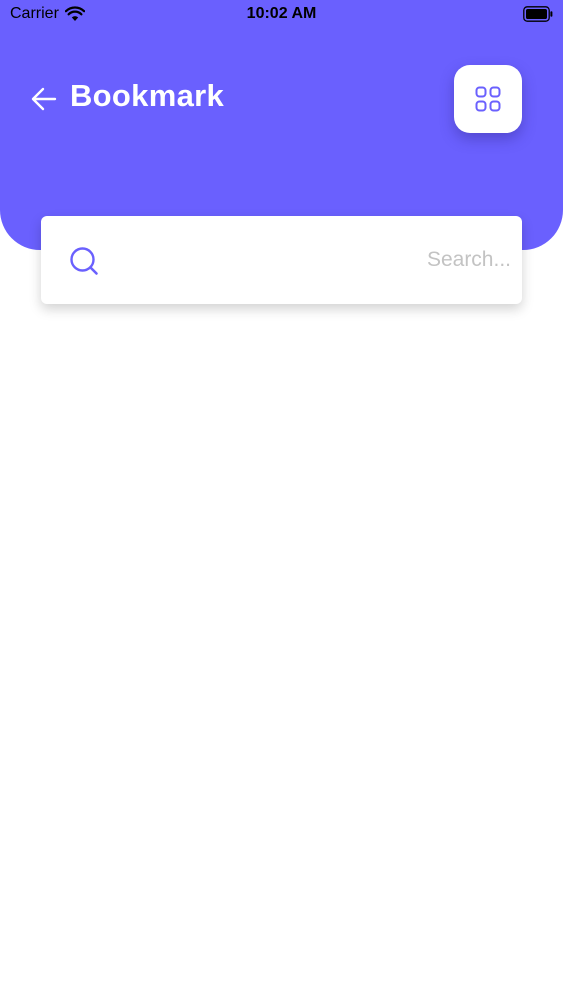  I want to click on search-bar, so click(281, 260).